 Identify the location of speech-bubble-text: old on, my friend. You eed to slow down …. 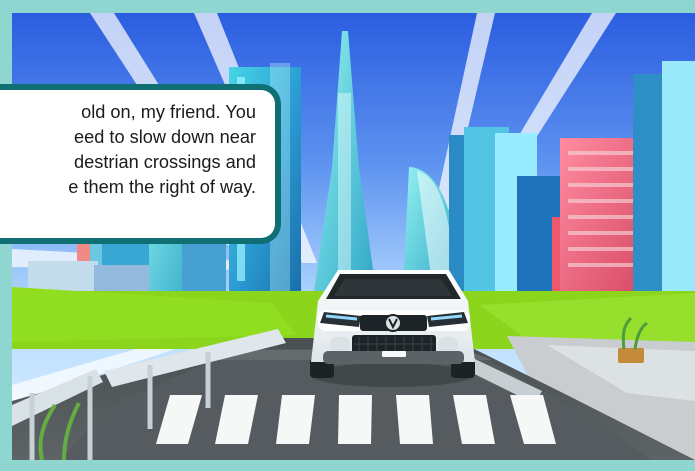
(162, 149).